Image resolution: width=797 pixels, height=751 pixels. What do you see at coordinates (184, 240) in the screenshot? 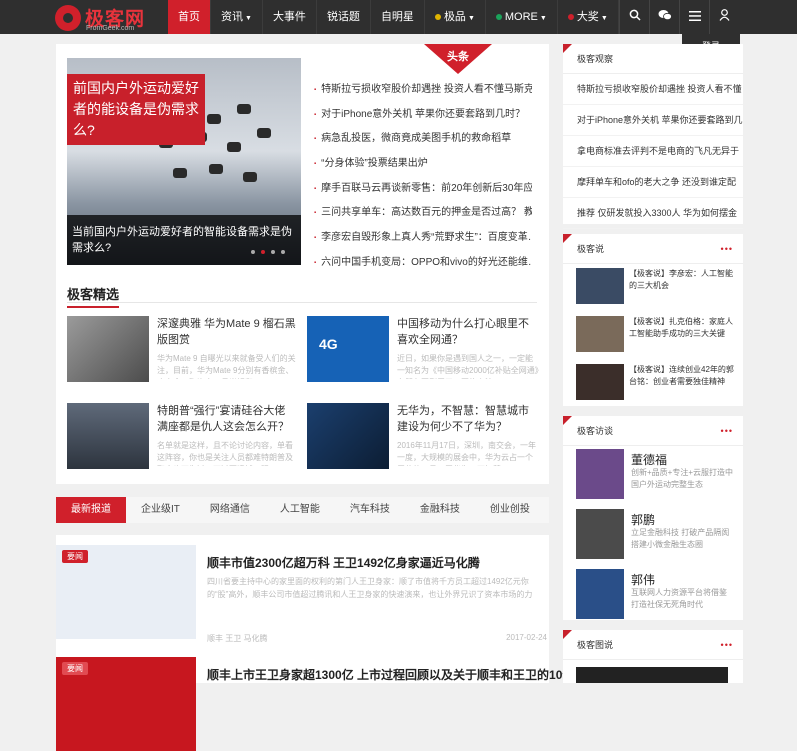
I see `slider-caption: 当前国内户外运动爱好者的智能设备需求是伪需求么?` at bounding box center [184, 240].